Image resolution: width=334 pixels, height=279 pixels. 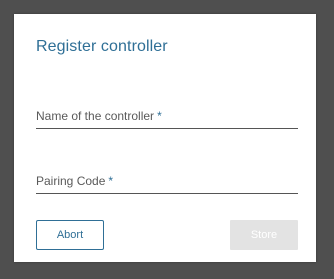 I want to click on controller-name-field: Name of the controller *, so click(x=167, y=116).